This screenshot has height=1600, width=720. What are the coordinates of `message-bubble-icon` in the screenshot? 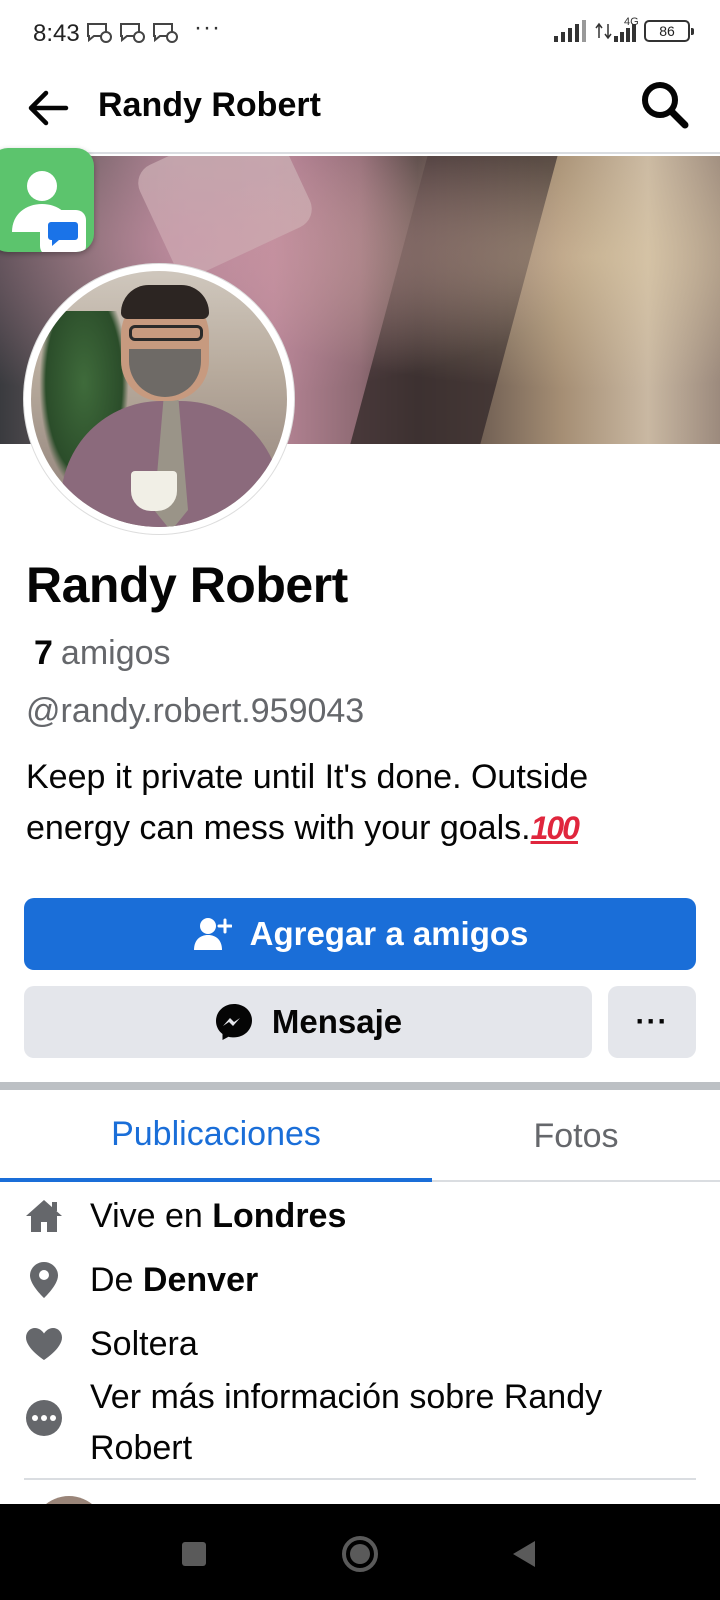 It's located at (63, 234).